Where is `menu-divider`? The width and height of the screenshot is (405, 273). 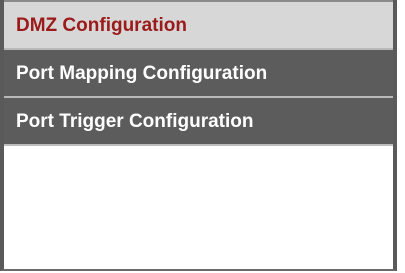 menu-divider is located at coordinates (198, 145).